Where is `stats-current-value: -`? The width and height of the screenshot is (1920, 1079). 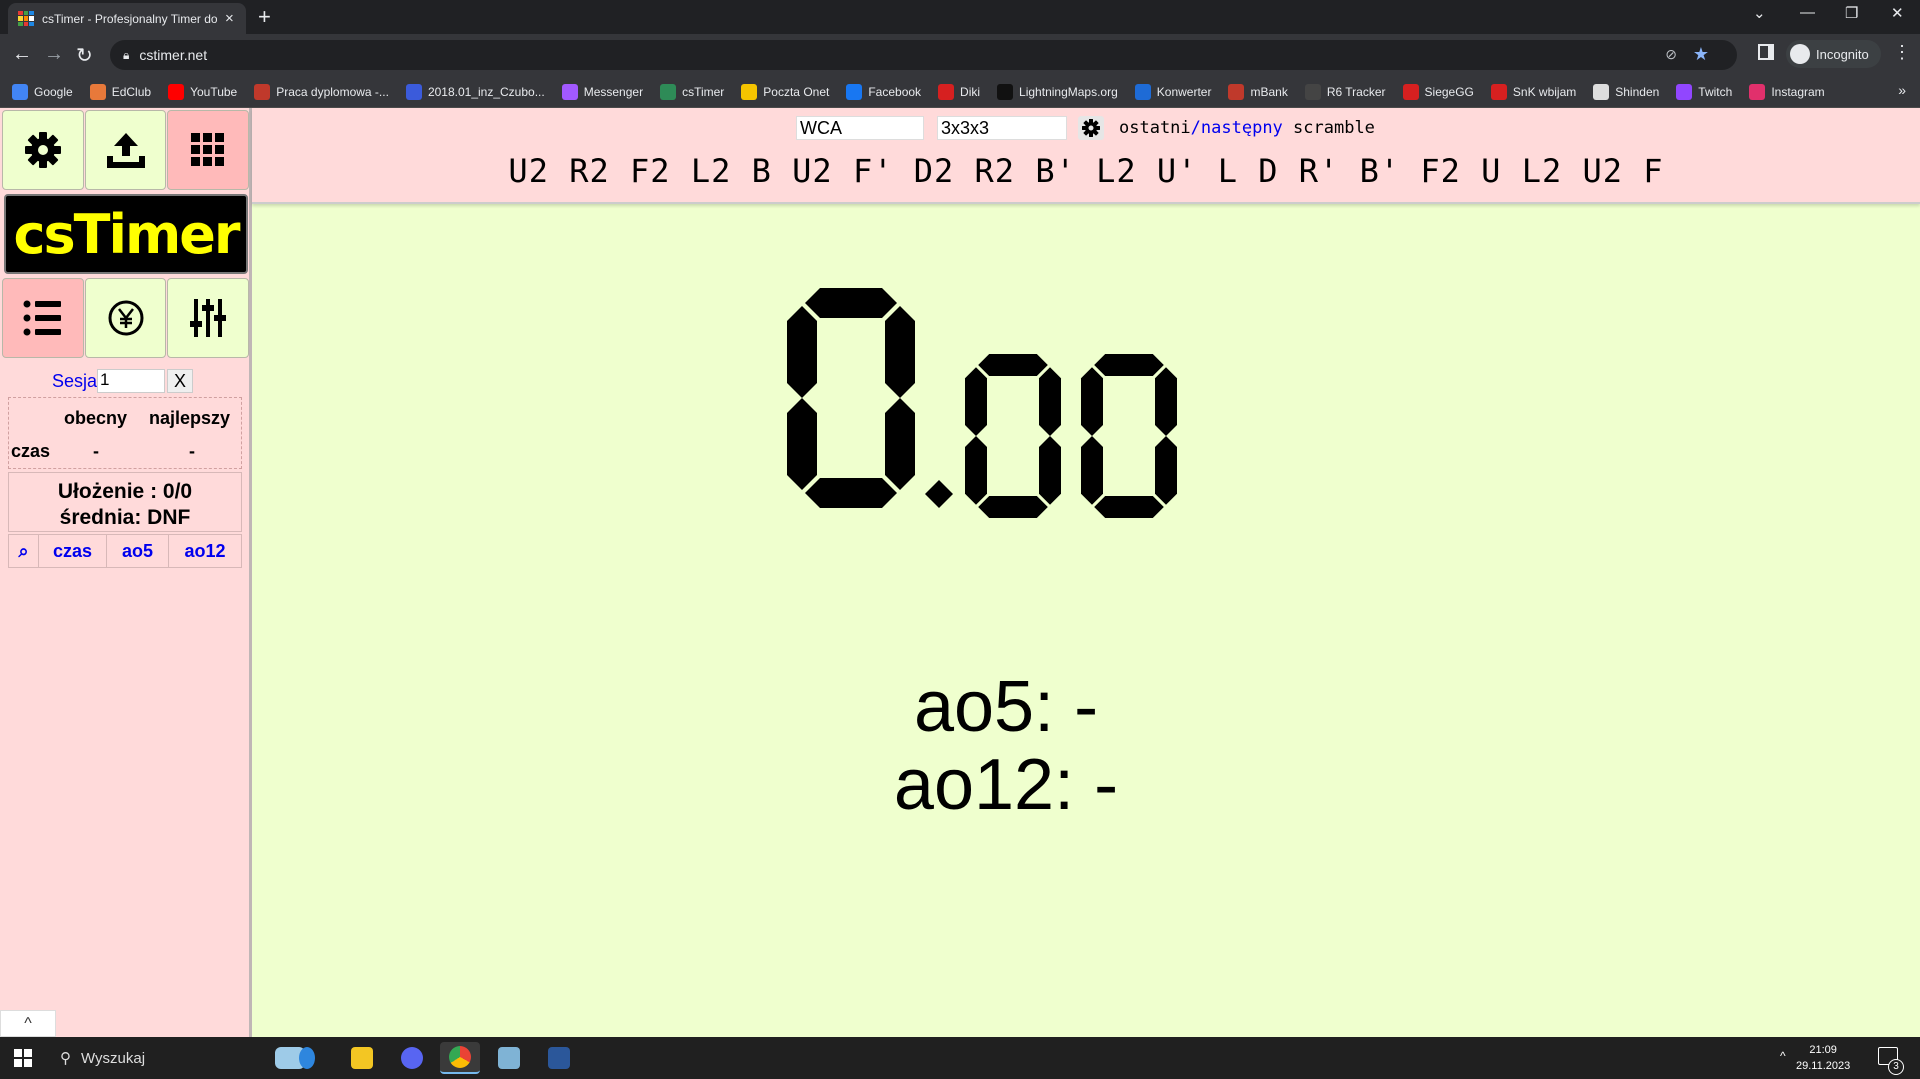 stats-current-value: - is located at coordinates (96, 451).